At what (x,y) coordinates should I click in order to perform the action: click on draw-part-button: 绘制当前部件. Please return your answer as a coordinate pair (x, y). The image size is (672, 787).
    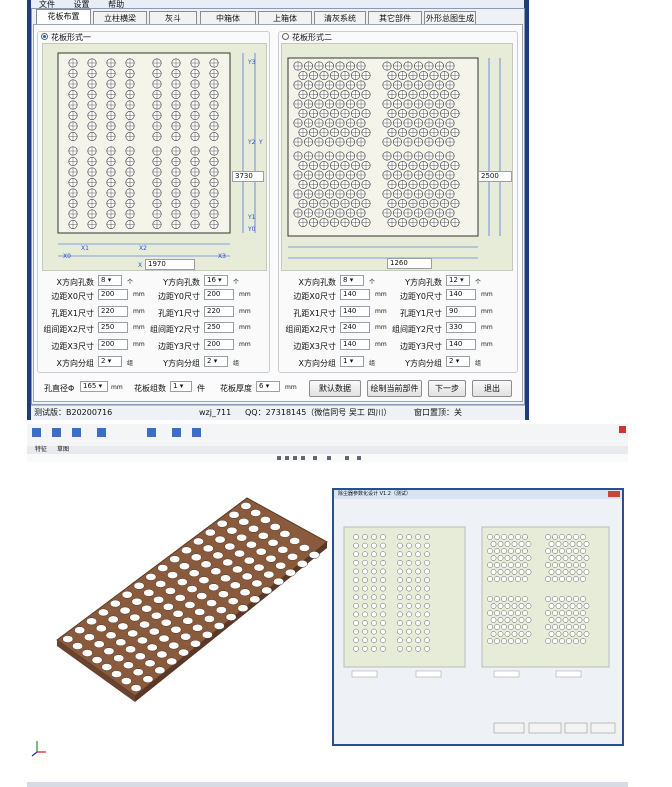
    Looking at the image, I should click on (394, 388).